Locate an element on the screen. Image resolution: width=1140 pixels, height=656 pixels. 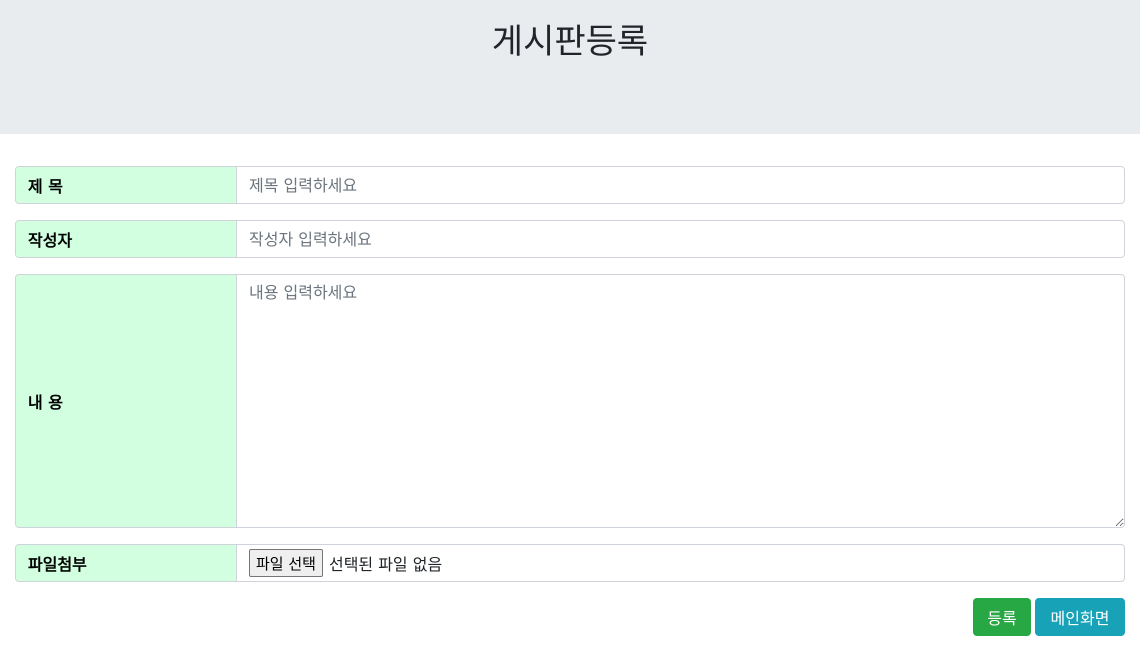
writer-input is located at coordinates (680, 239).